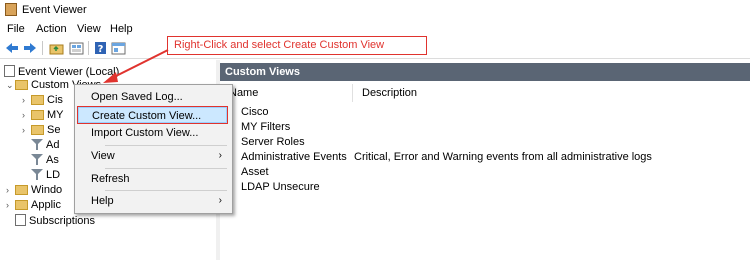 The height and width of the screenshot is (260, 750). What do you see at coordinates (286, 93) in the screenshot?
I see `column-header-name: Name` at bounding box center [286, 93].